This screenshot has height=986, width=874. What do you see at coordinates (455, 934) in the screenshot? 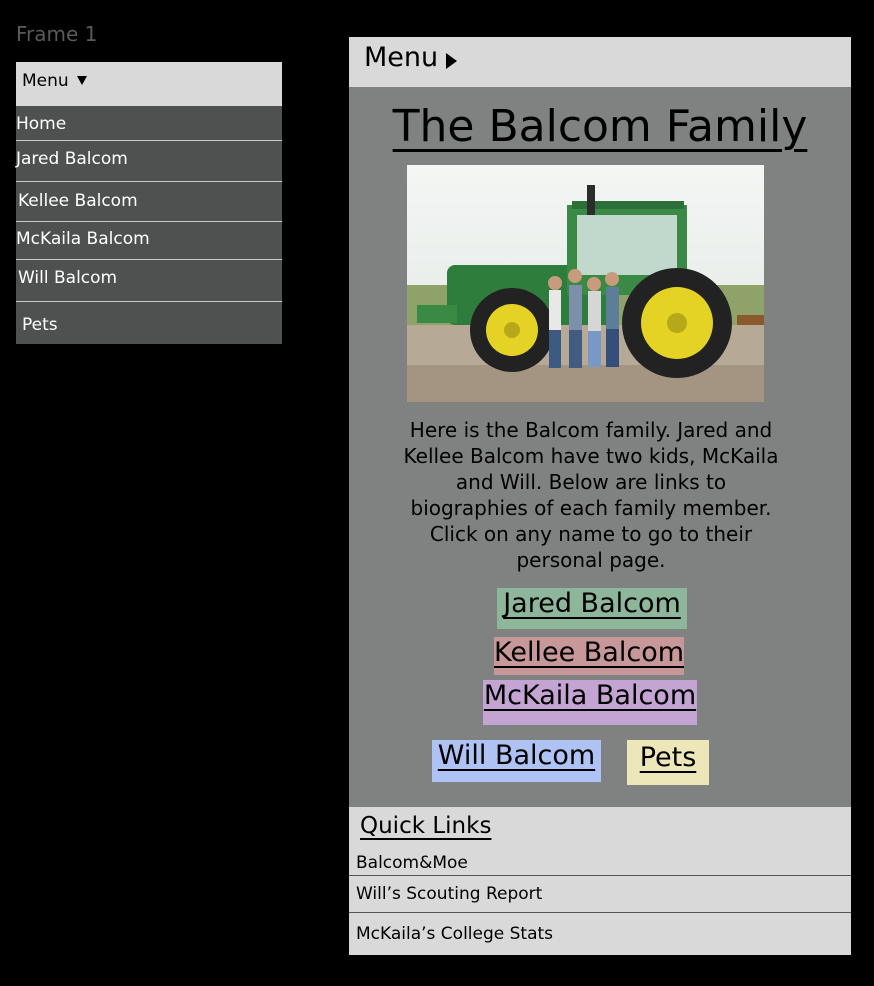
I see `quick-link-label: McKaila’s College Stats` at bounding box center [455, 934].